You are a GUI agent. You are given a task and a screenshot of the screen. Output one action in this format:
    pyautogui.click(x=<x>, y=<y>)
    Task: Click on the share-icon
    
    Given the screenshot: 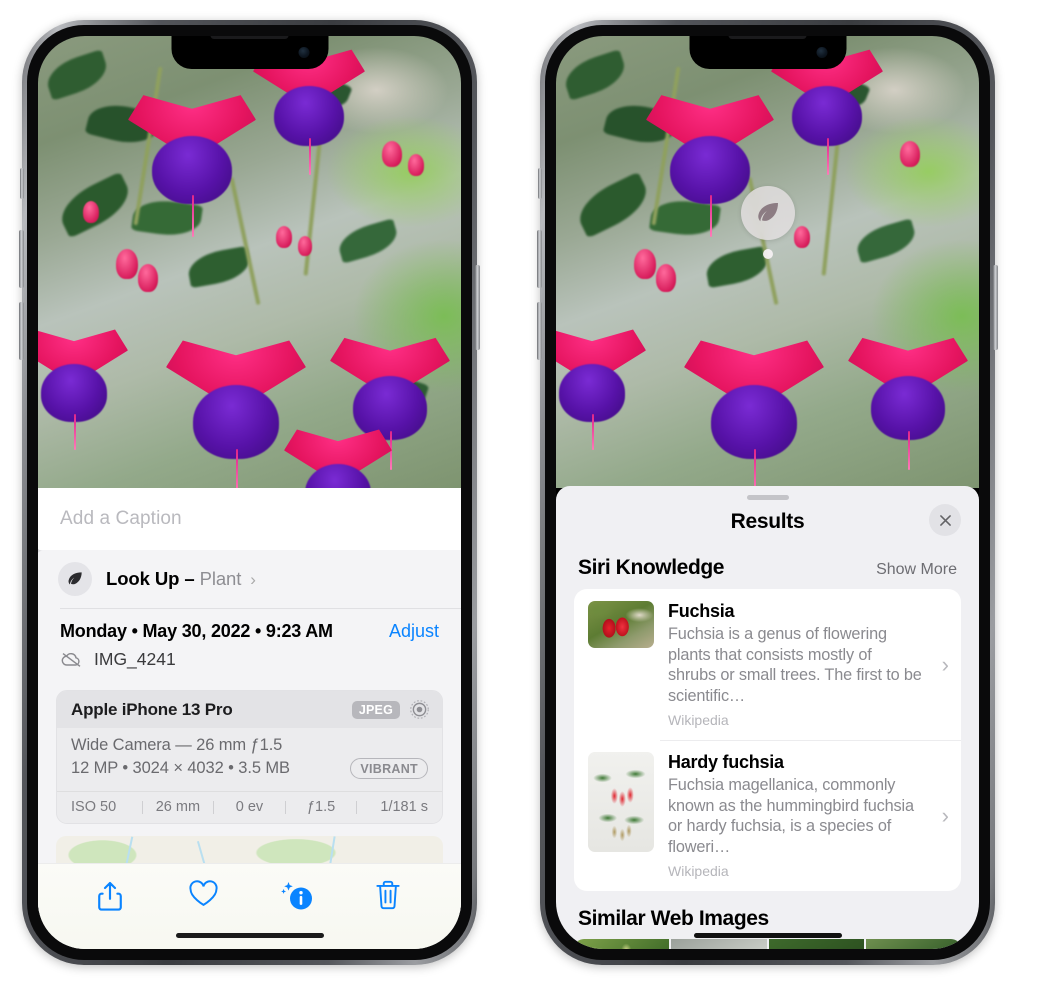 What is the action you would take?
    pyautogui.click(x=110, y=896)
    